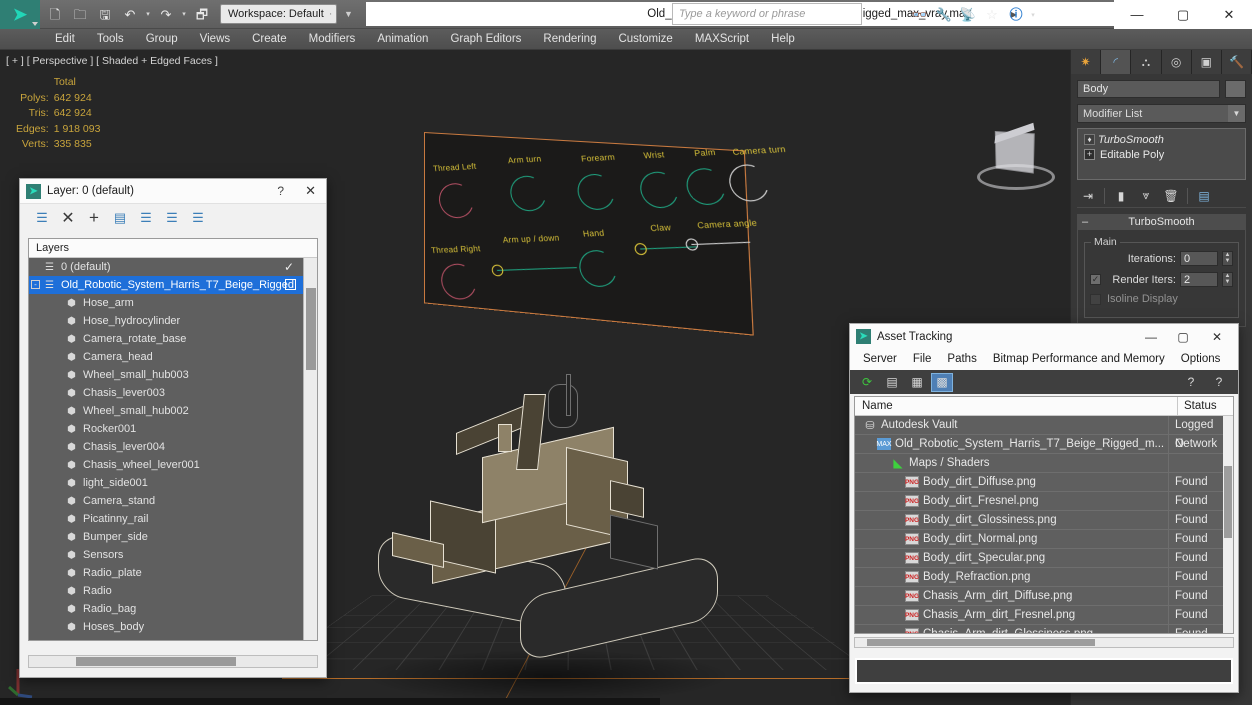 The width and height of the screenshot is (1252, 705). I want to click on menu-item-animation: Animation, so click(402, 39).